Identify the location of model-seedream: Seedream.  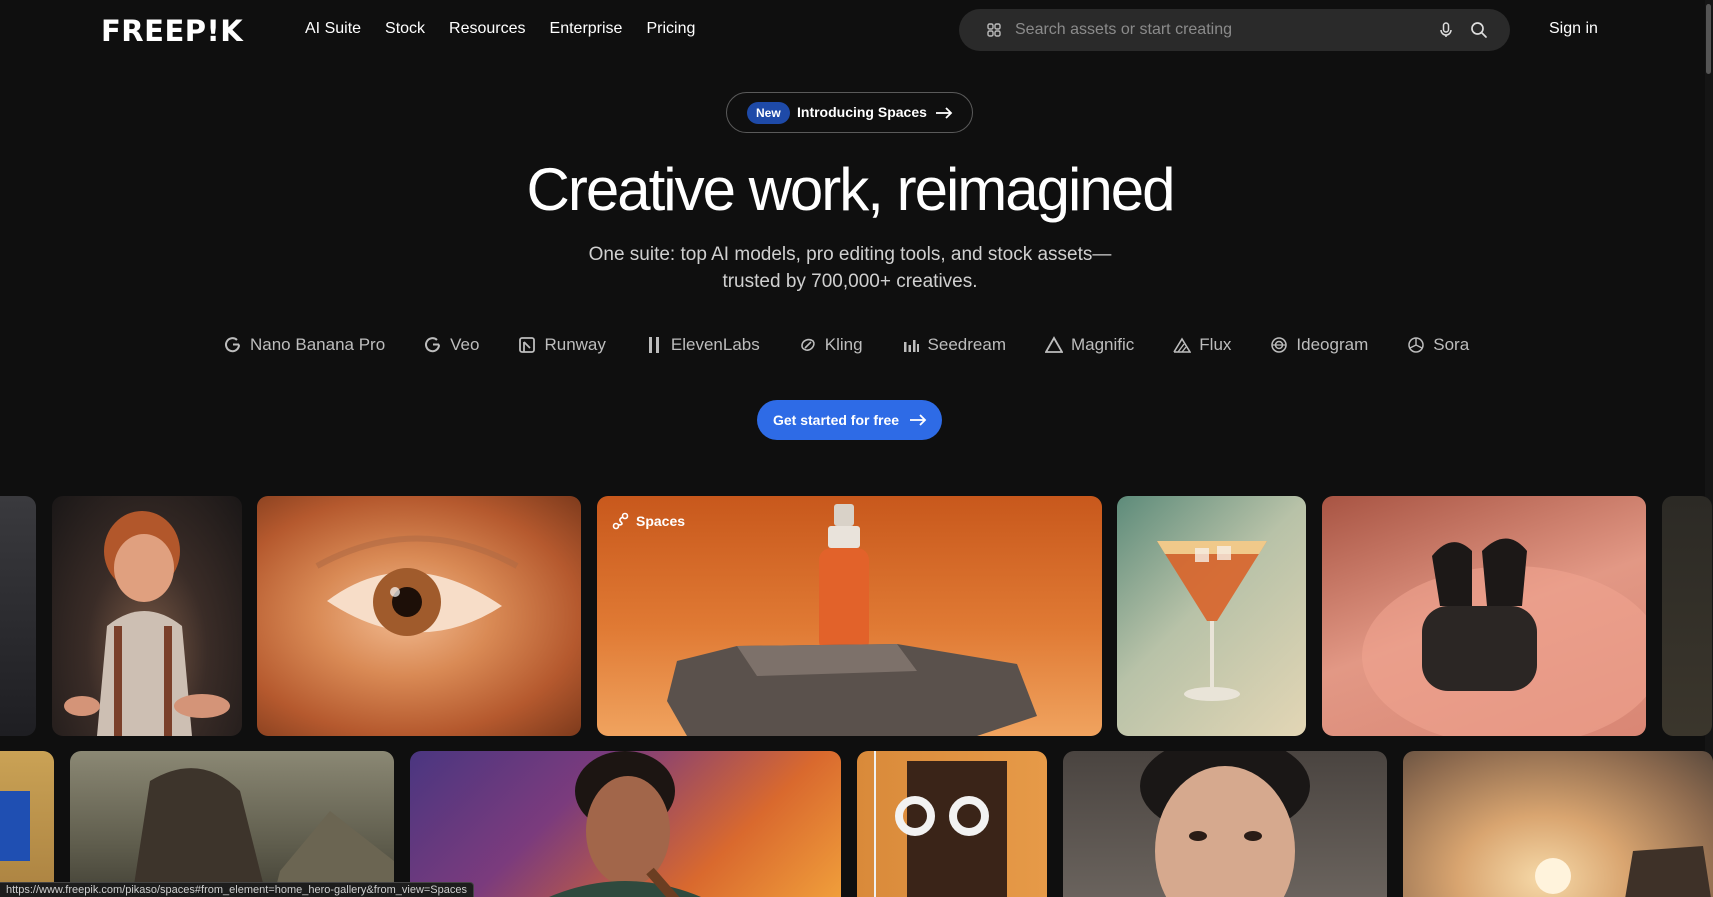
(954, 345).